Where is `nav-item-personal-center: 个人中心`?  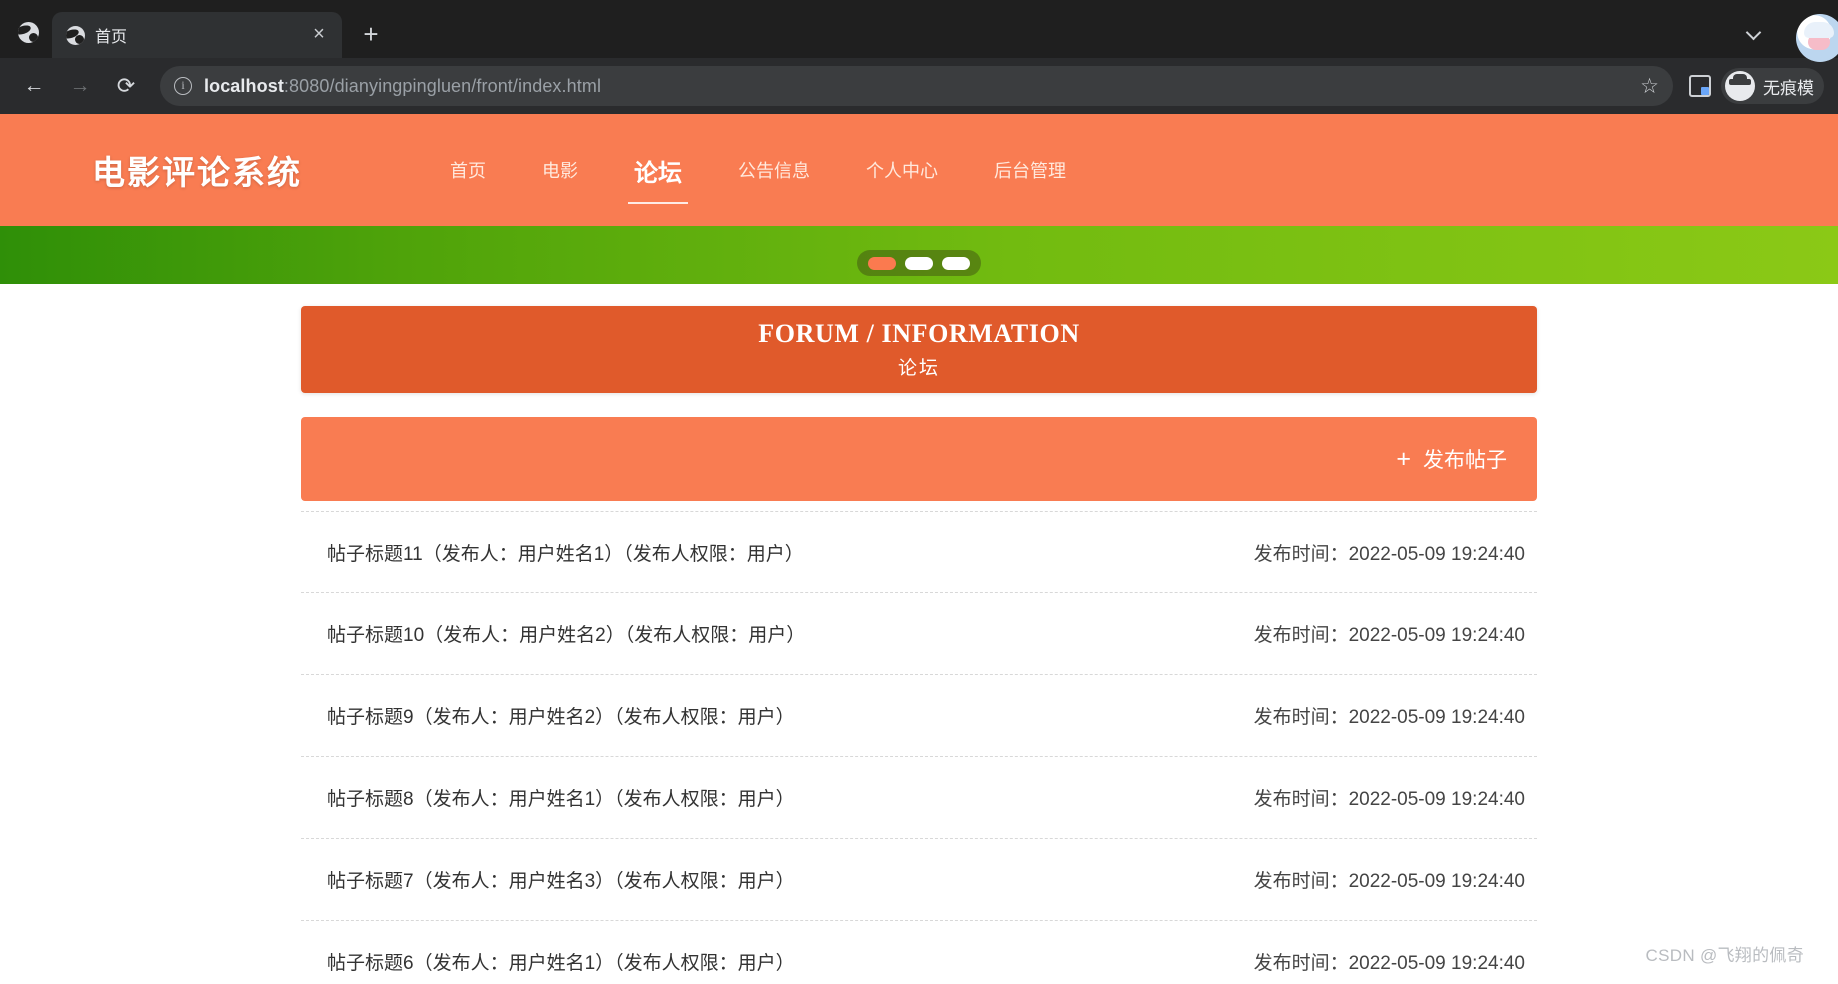 nav-item-personal-center: 个人中心 is located at coordinates (902, 170).